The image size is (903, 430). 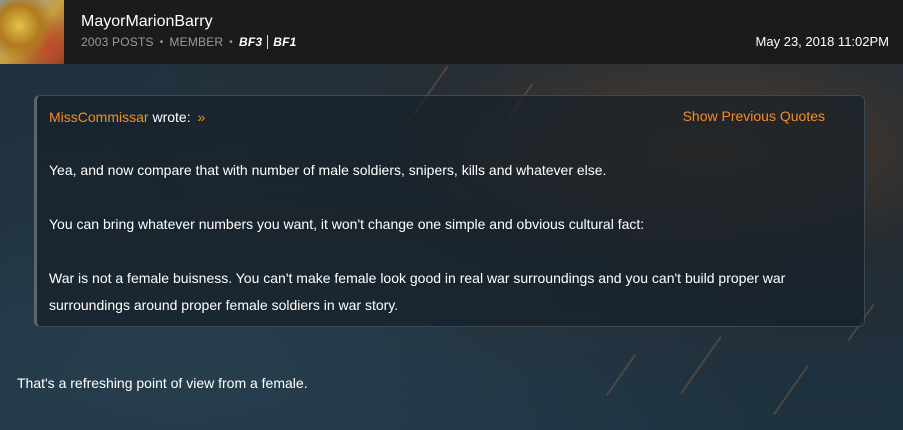 What do you see at coordinates (284, 42) in the screenshot?
I see `game-badge-bf1: BF1` at bounding box center [284, 42].